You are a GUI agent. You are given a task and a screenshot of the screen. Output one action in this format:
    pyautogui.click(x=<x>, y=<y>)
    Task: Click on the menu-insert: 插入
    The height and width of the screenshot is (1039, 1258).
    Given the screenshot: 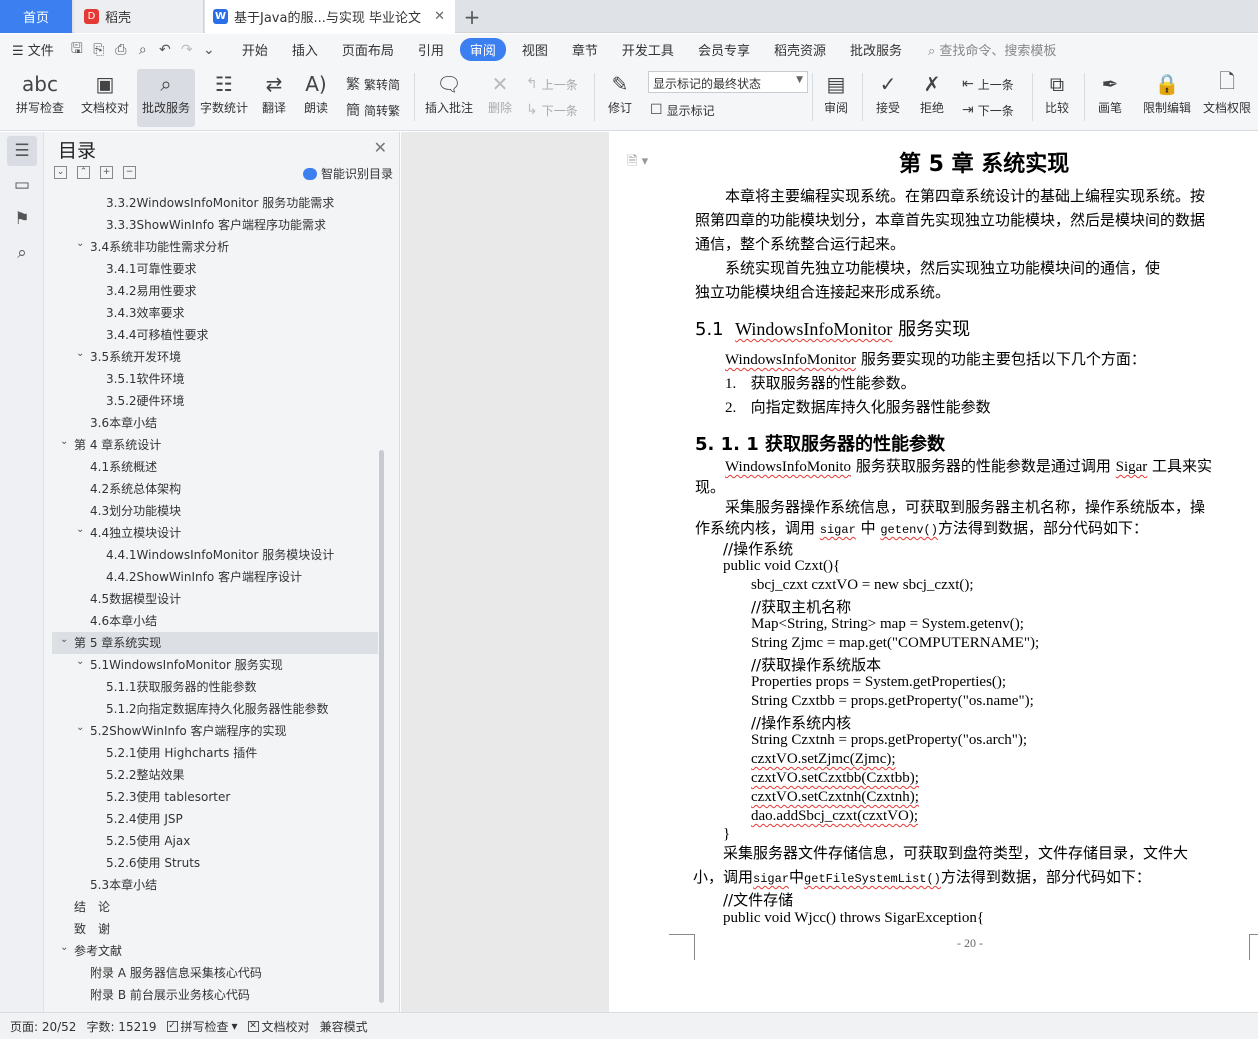 What is the action you would take?
    pyautogui.click(x=305, y=49)
    